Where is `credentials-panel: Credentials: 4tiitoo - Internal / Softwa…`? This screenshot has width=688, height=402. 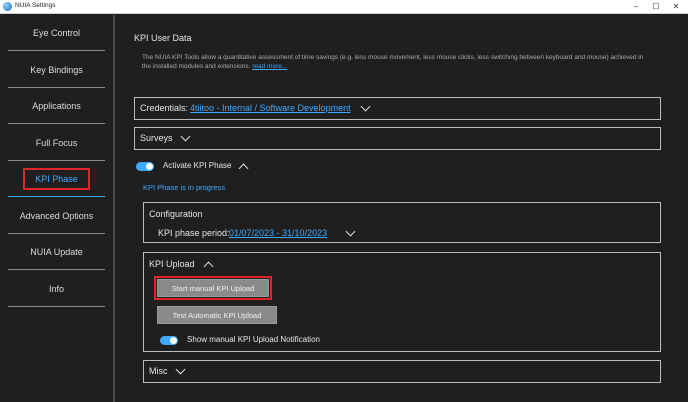 credentials-panel: Credentials: 4tiitoo - Internal / Softwa… is located at coordinates (397, 108).